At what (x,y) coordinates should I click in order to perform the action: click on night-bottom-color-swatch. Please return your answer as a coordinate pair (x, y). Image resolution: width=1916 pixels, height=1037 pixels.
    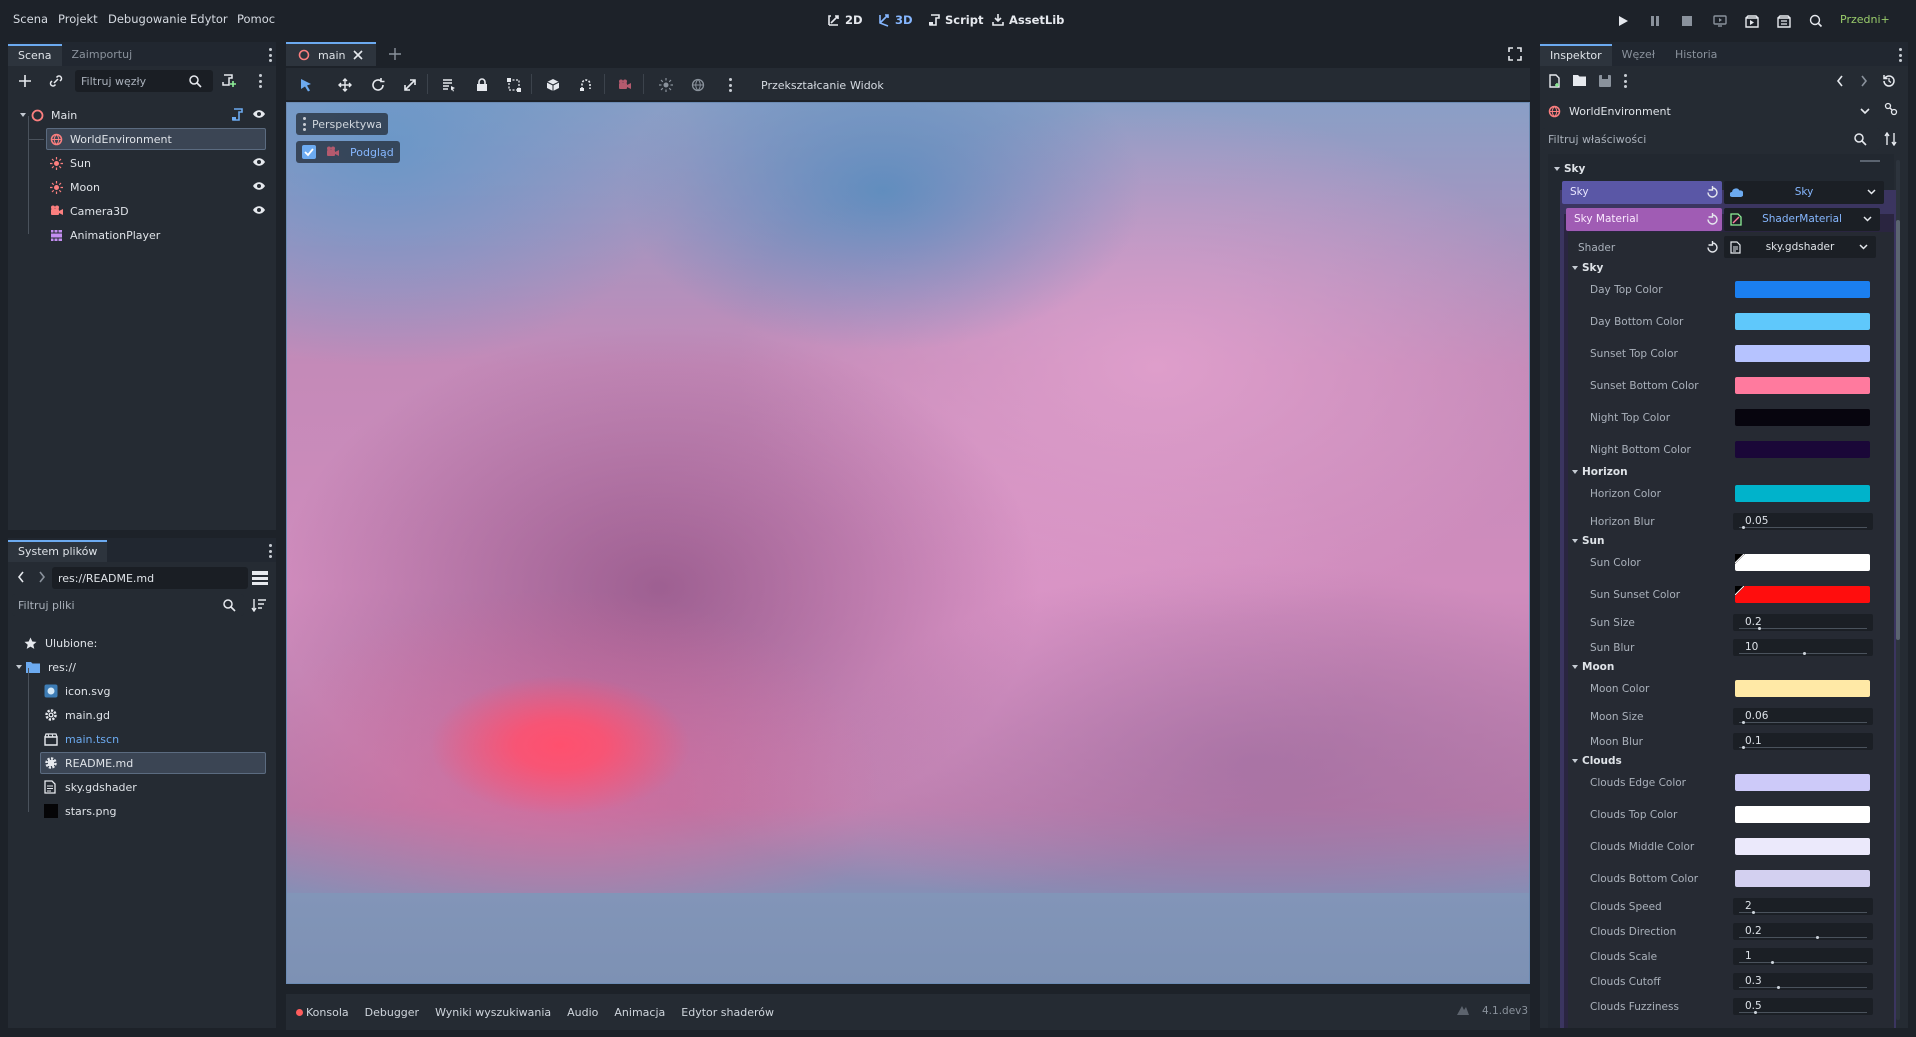
    Looking at the image, I should click on (1802, 449).